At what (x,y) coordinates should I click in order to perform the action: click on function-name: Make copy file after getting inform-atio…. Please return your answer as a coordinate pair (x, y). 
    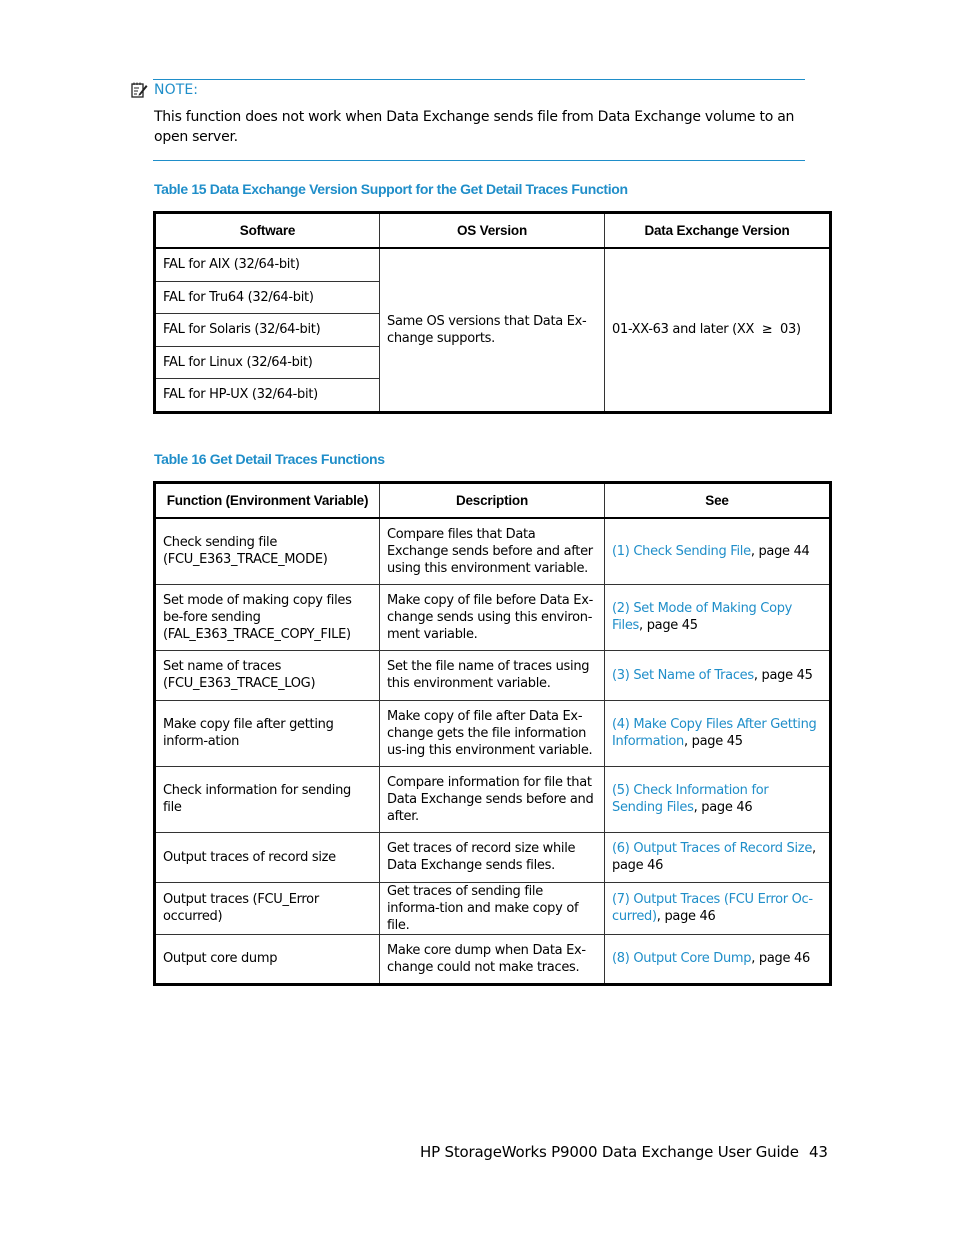
    Looking at the image, I should click on (248, 733).